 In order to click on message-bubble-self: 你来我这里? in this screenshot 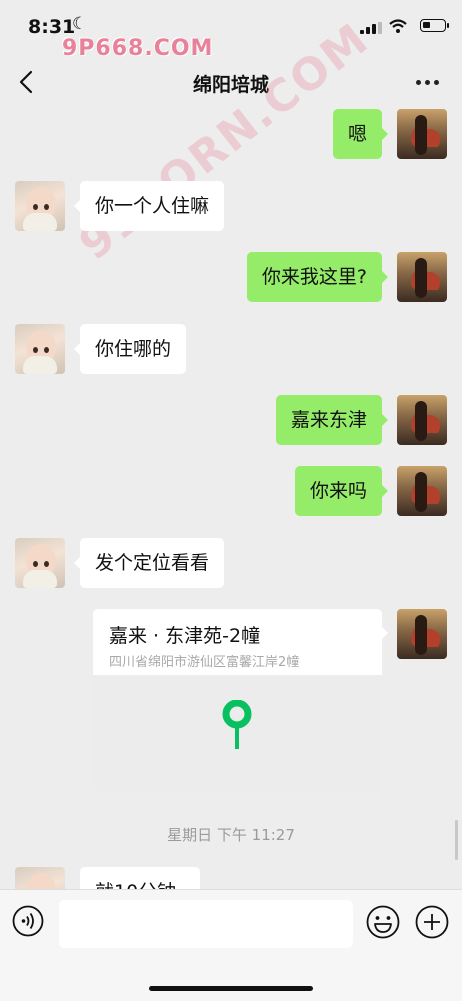, I will do `click(317, 277)`.